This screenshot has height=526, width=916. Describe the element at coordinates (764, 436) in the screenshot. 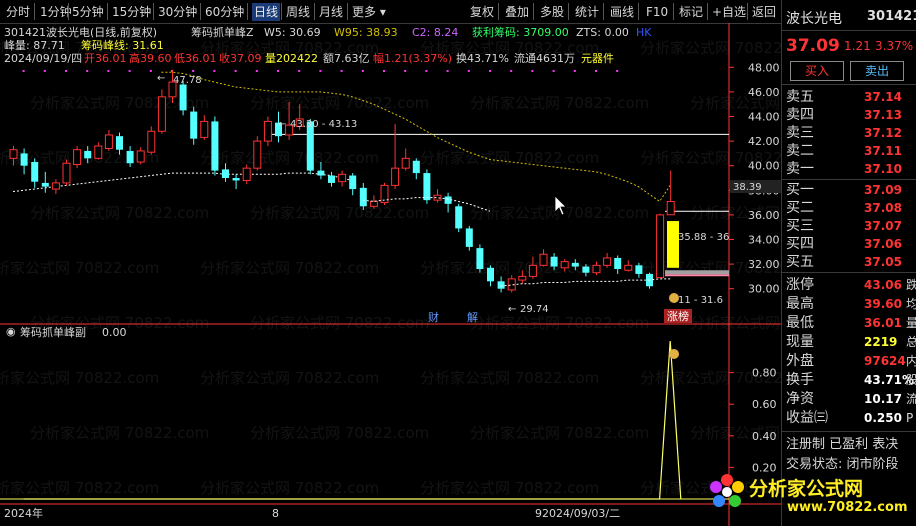

I see `sub-tick-label: 0.40` at that location.